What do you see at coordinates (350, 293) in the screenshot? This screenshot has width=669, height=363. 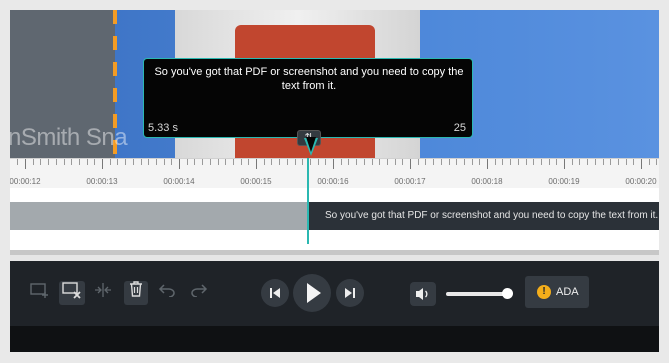 I see `skip-forward-icon` at bounding box center [350, 293].